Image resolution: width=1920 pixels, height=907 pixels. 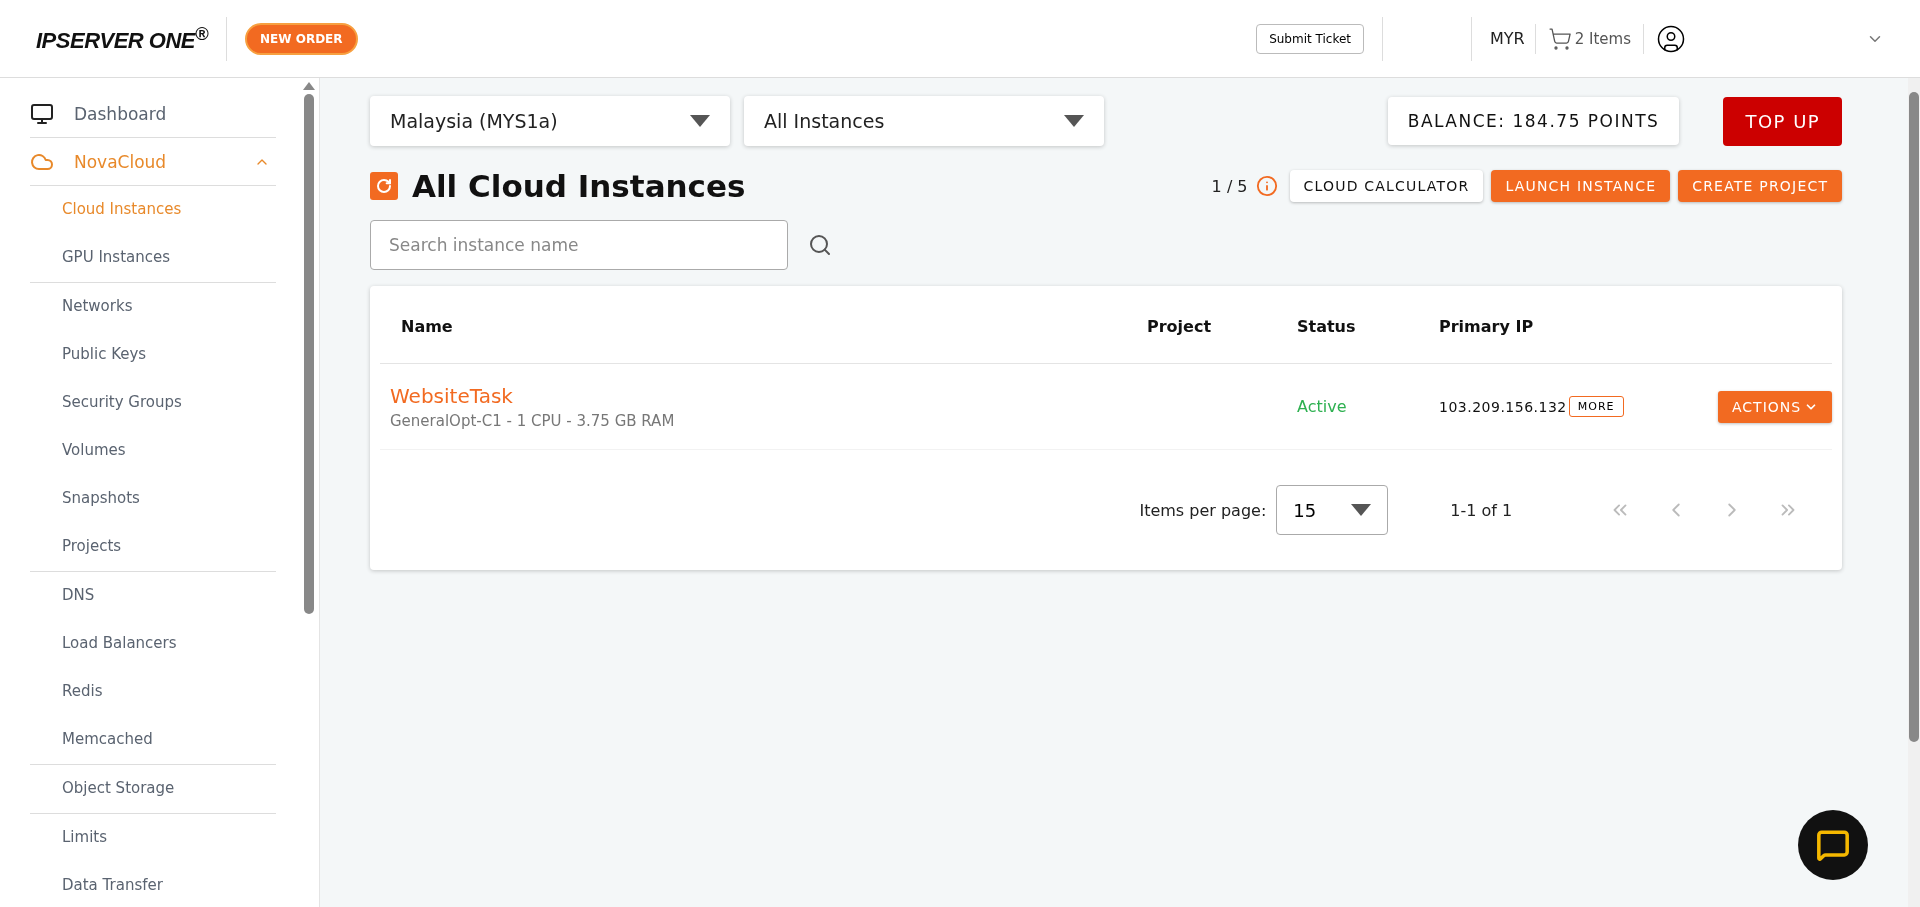 What do you see at coordinates (579, 245) in the screenshot?
I see `search-field: Search instance name` at bounding box center [579, 245].